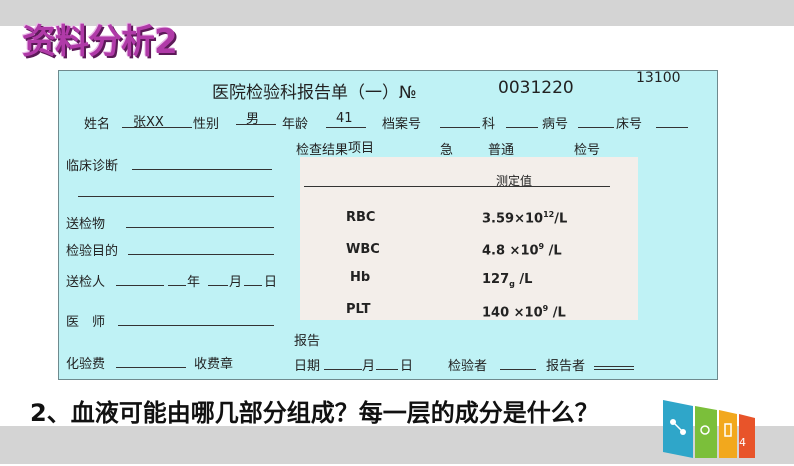 This screenshot has width=794, height=466. What do you see at coordinates (358, 309) in the screenshot?
I see `result-item: PLT` at bounding box center [358, 309].